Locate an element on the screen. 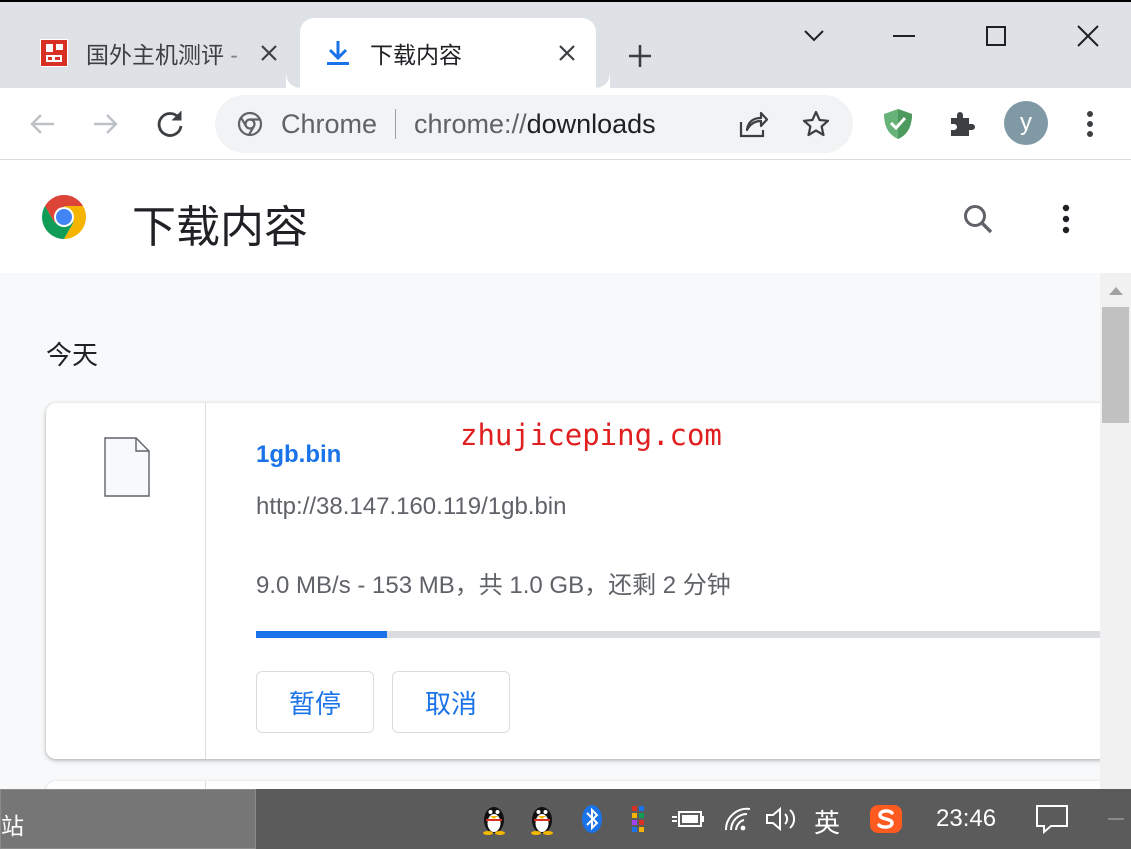 This screenshot has height=849, width=1131. taskbar-app-button: 站 is located at coordinates (128, 819).